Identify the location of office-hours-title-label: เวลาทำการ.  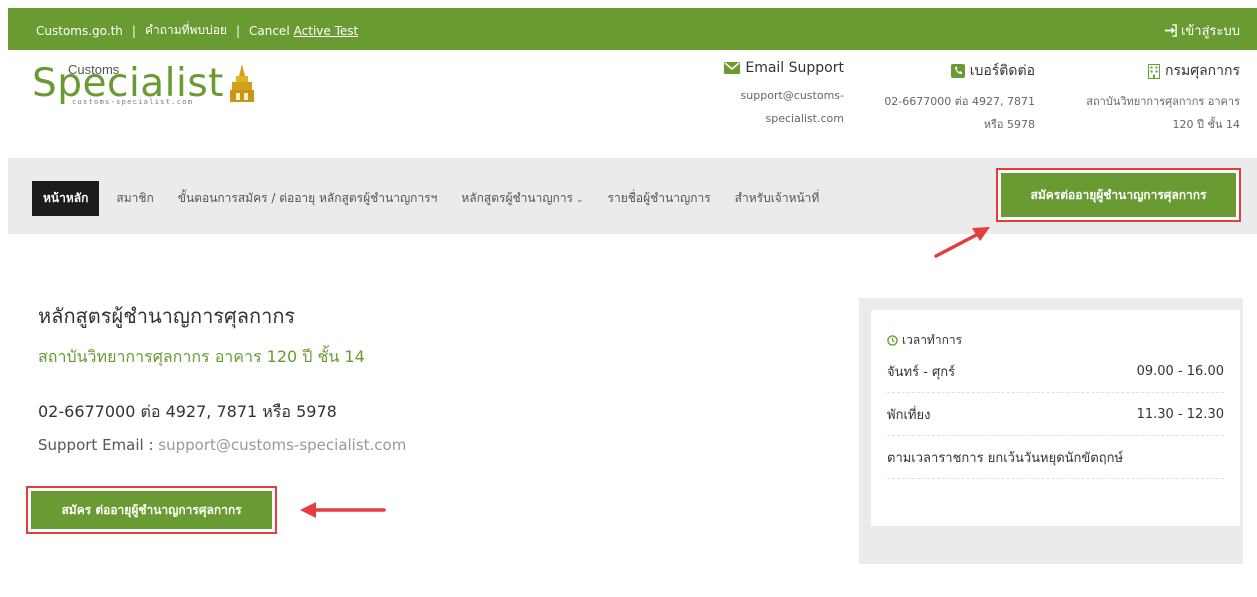
(932, 340).